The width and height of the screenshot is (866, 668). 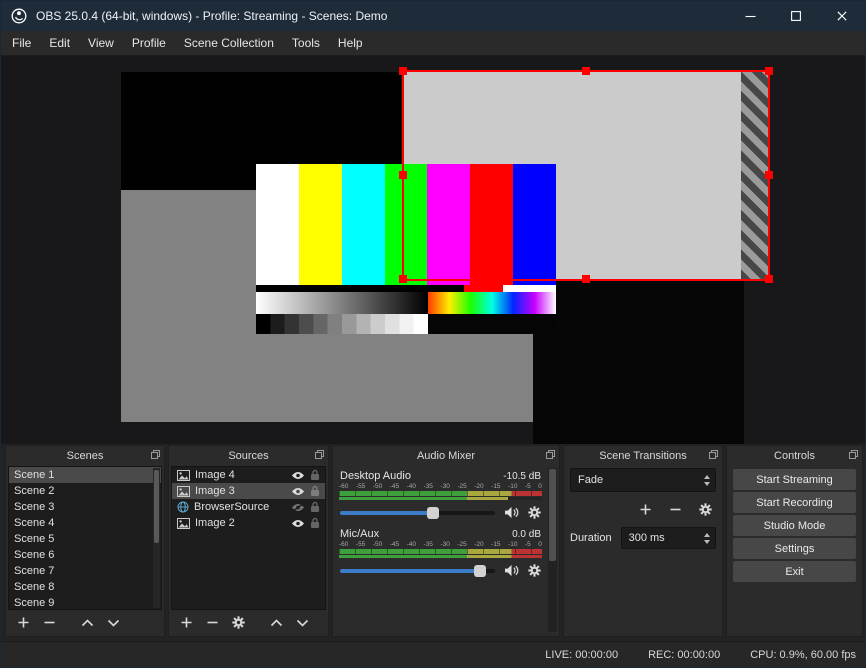 I want to click on menu-edit: Edit, so click(x=59, y=43).